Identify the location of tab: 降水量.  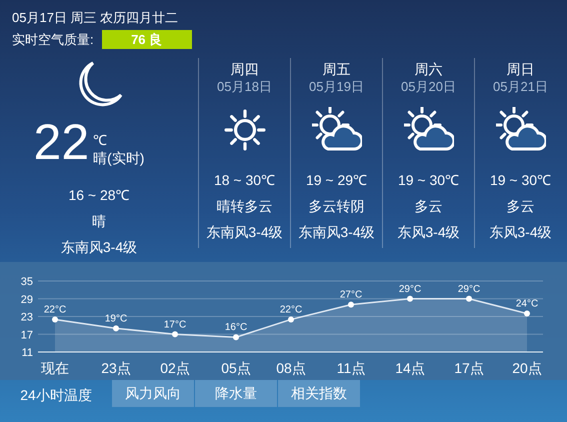
(236, 393).